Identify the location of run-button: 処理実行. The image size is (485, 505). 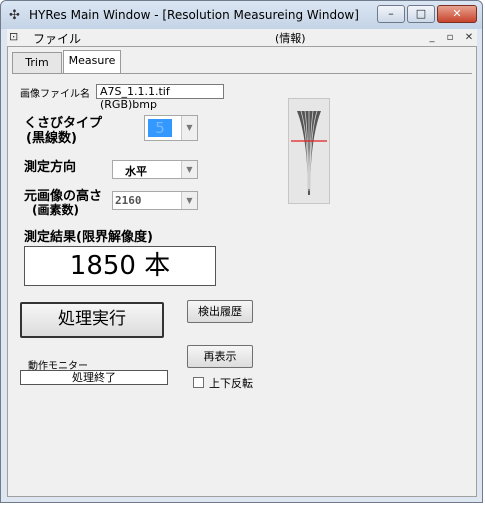
(92, 320).